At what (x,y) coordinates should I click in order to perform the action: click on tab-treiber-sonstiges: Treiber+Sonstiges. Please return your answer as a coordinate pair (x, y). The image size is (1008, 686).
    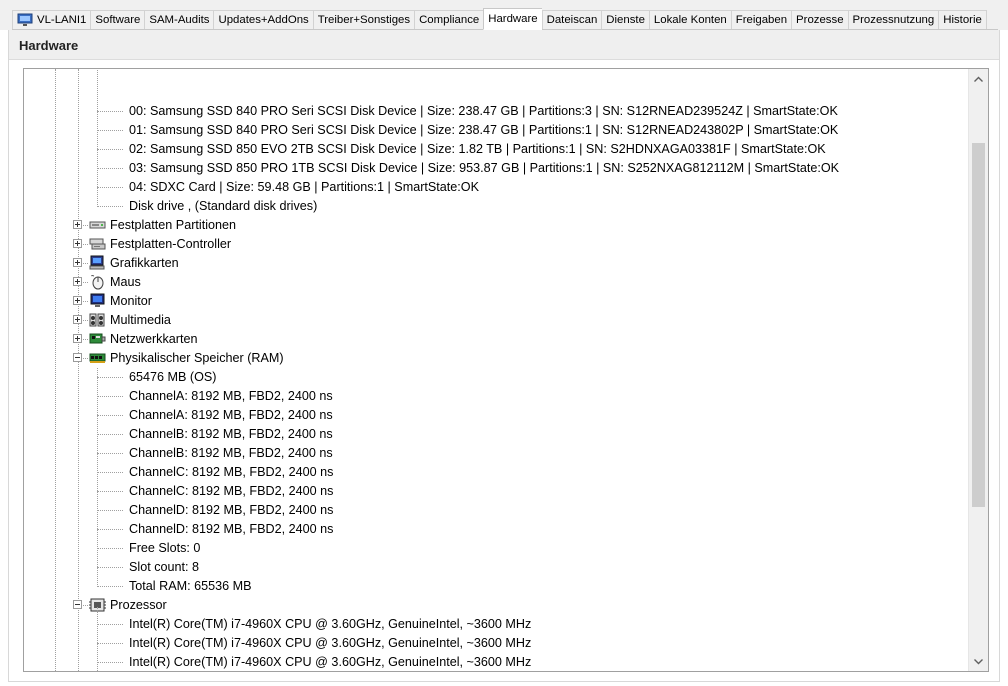
    Looking at the image, I should click on (363, 20).